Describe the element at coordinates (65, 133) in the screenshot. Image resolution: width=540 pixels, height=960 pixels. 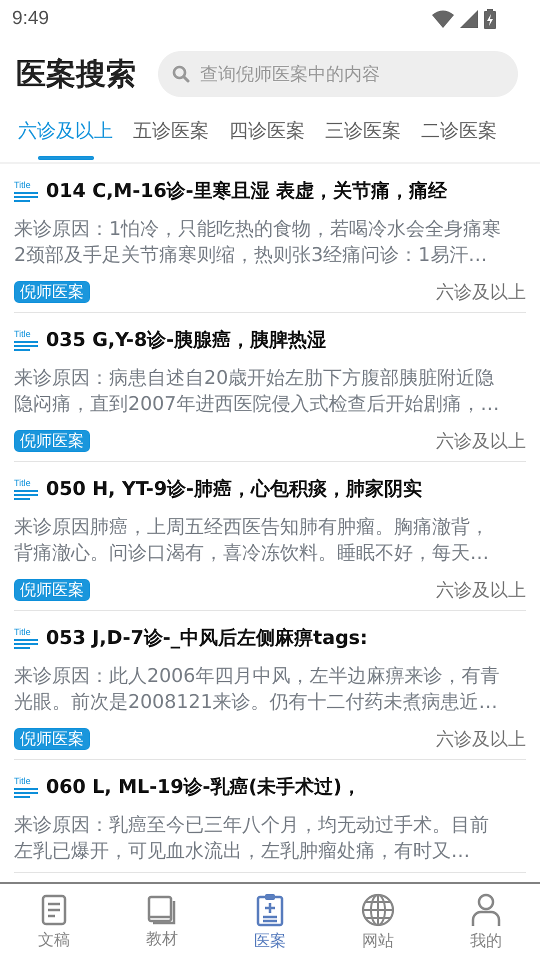
I see `category-tab: 六诊及以上` at that location.